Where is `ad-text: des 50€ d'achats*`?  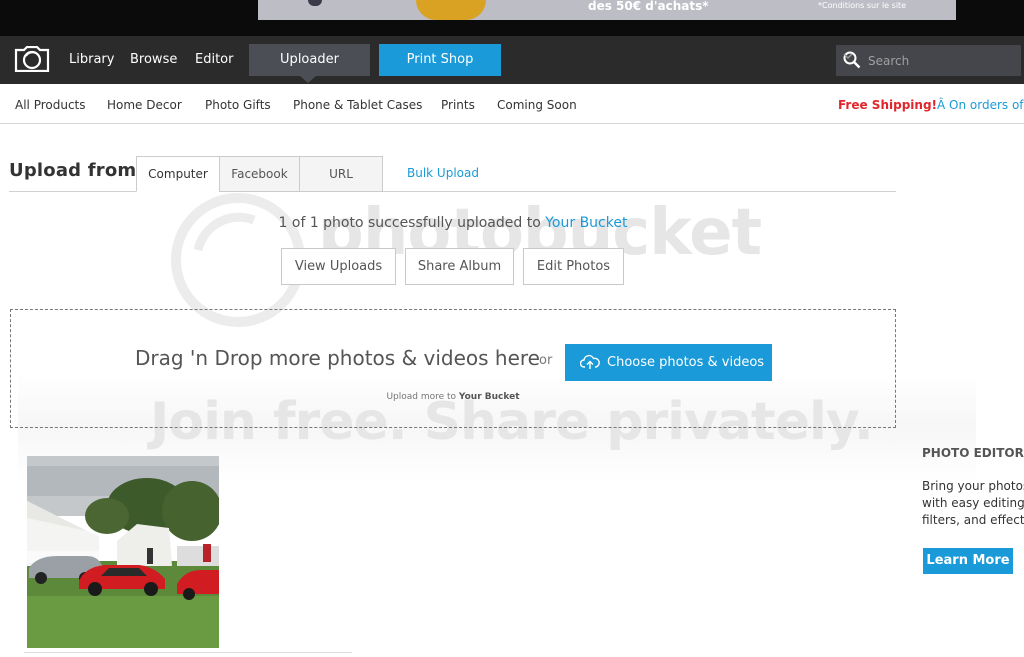 ad-text: des 50€ d'achats* is located at coordinates (648, 6).